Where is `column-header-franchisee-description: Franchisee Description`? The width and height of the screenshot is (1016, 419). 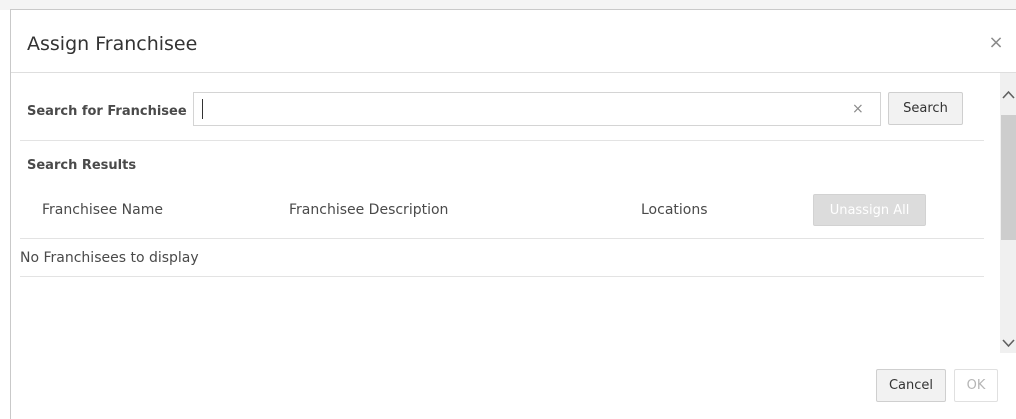
column-header-franchisee-description: Franchisee Description is located at coordinates (369, 210).